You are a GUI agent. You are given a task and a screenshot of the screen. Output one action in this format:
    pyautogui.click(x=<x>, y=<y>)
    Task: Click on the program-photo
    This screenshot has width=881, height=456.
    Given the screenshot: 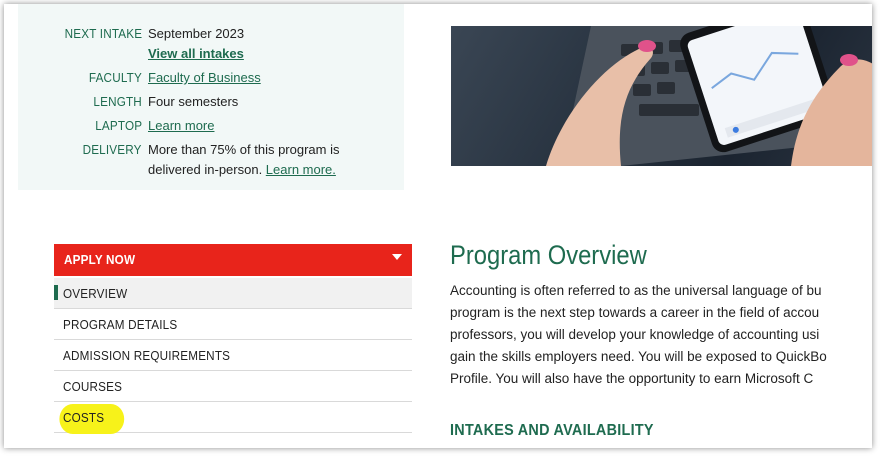 What is the action you would take?
    pyautogui.click(x=661, y=96)
    